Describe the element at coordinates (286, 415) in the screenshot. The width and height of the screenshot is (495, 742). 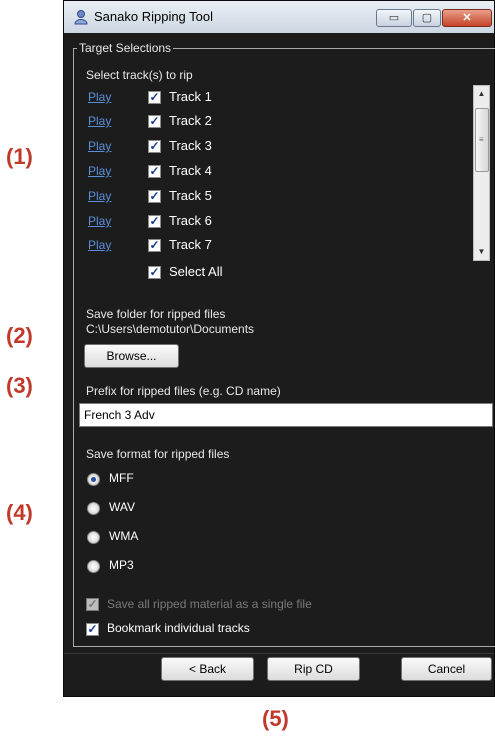
I see `prefix-input: French 3 Adv` at that location.